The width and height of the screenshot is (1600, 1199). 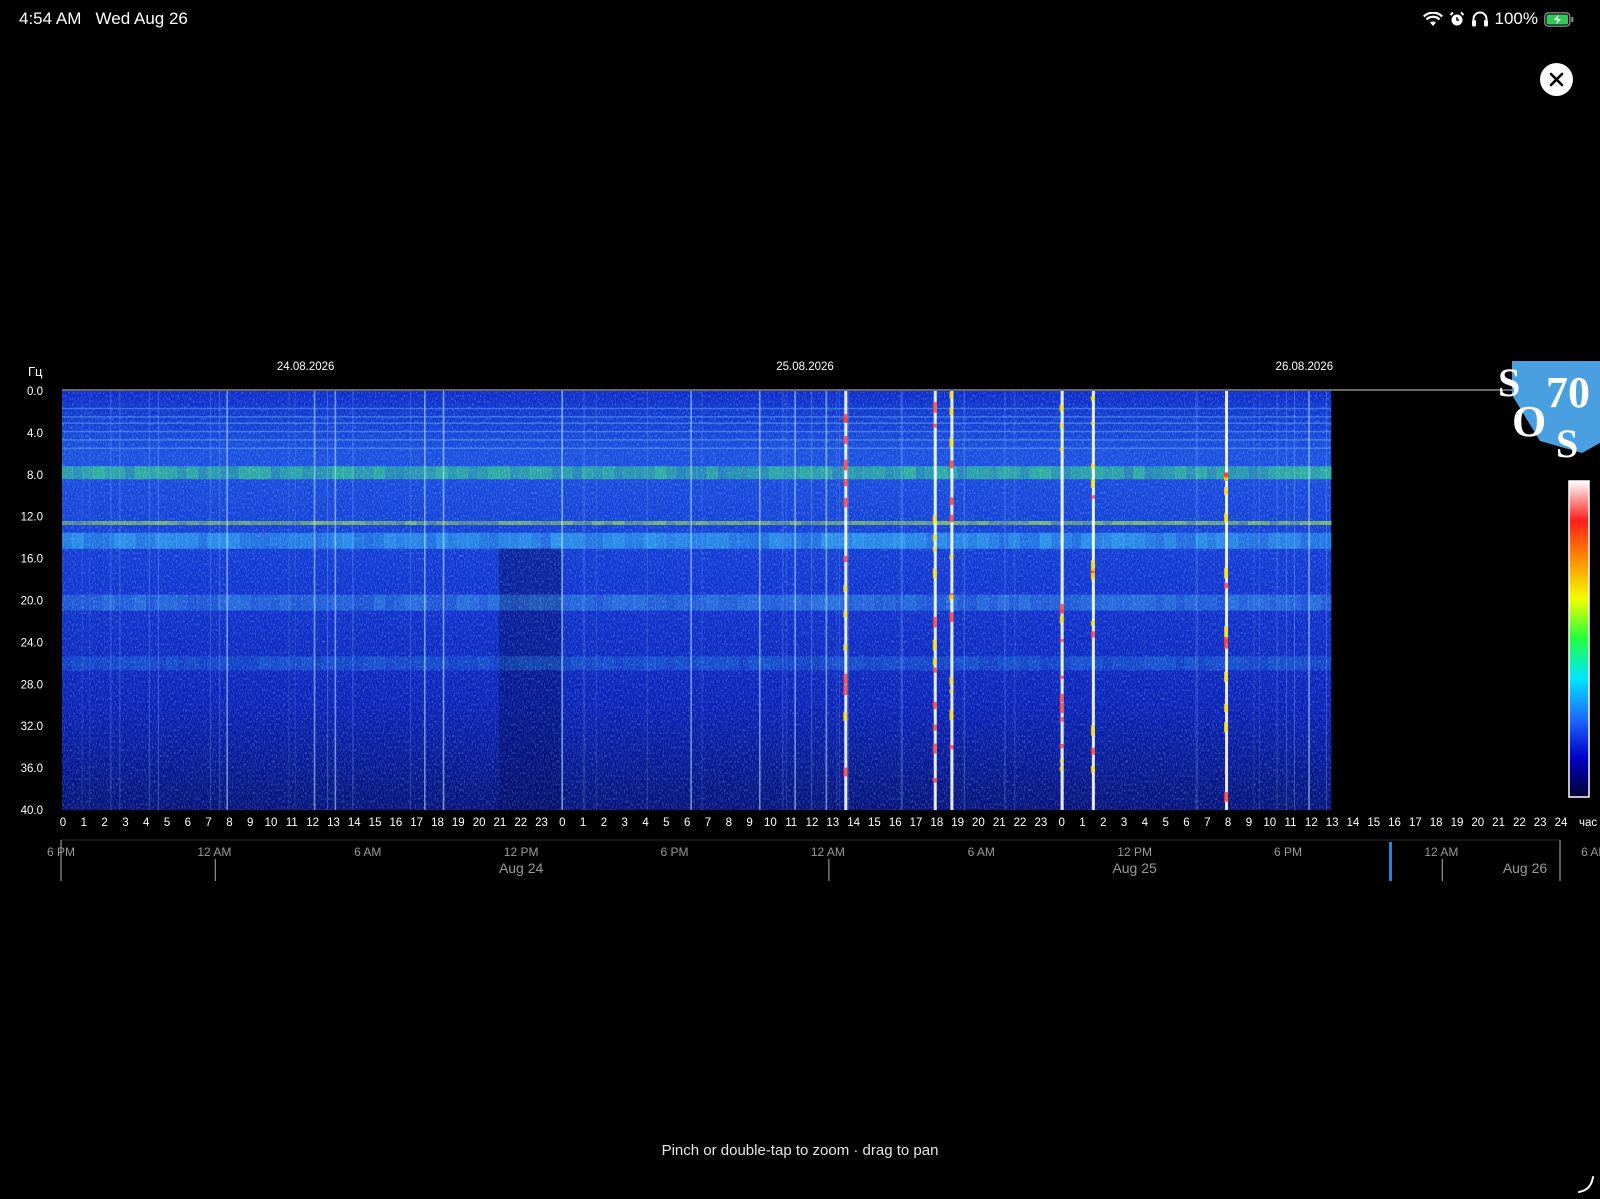 I want to click on hour-tick-label: 2, so click(x=604, y=823).